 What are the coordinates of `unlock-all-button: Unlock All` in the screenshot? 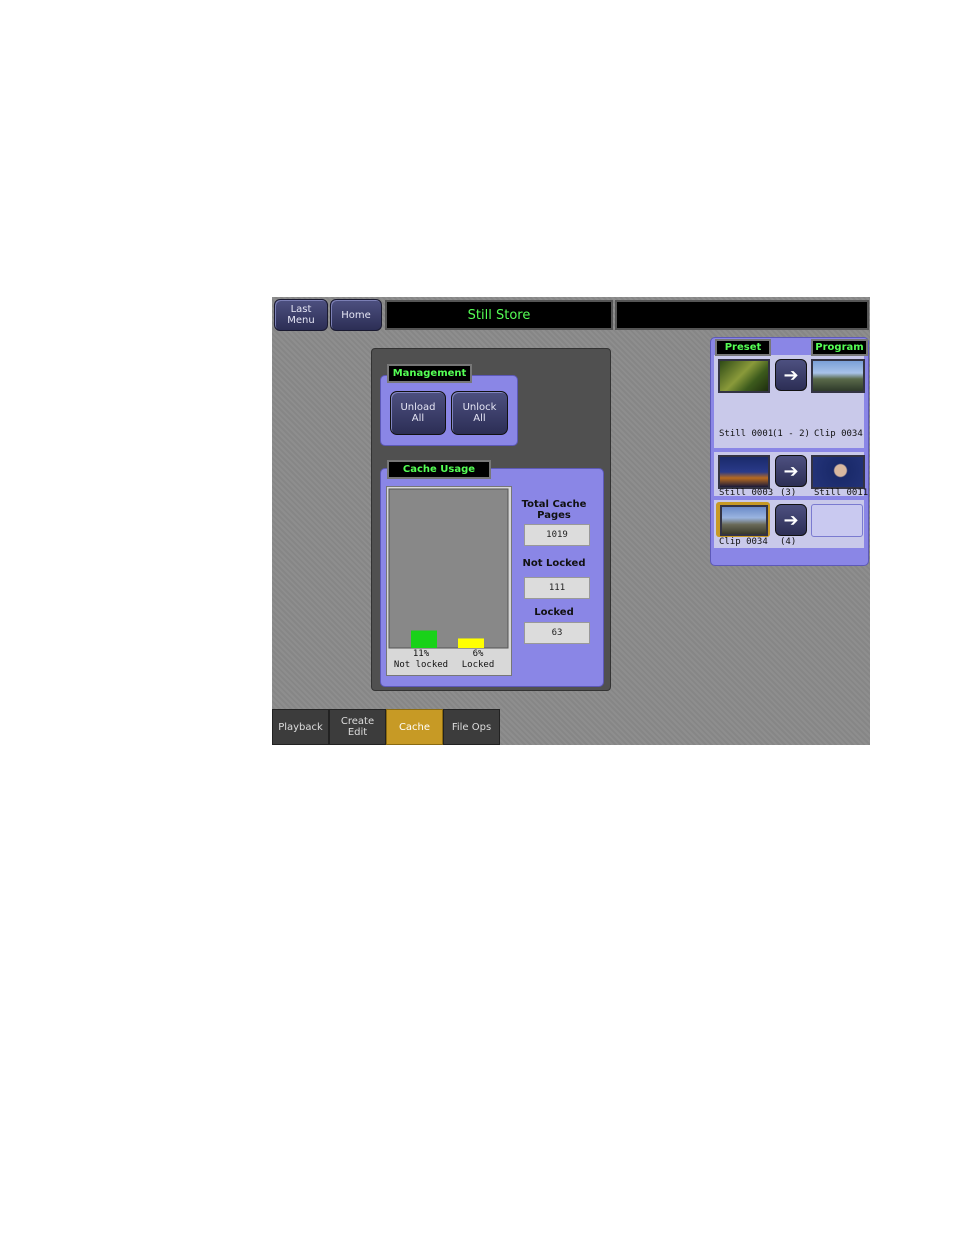 It's located at (479, 413).